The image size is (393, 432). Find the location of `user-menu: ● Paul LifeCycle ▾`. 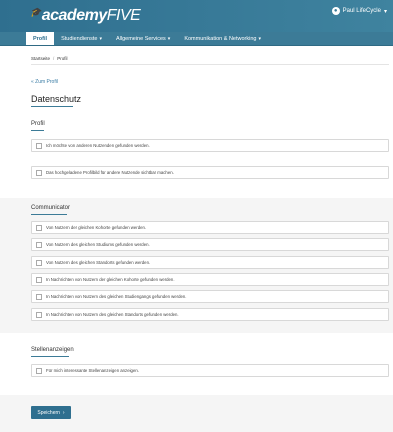

user-menu: ● Paul LifeCycle ▾ is located at coordinates (359, 11).